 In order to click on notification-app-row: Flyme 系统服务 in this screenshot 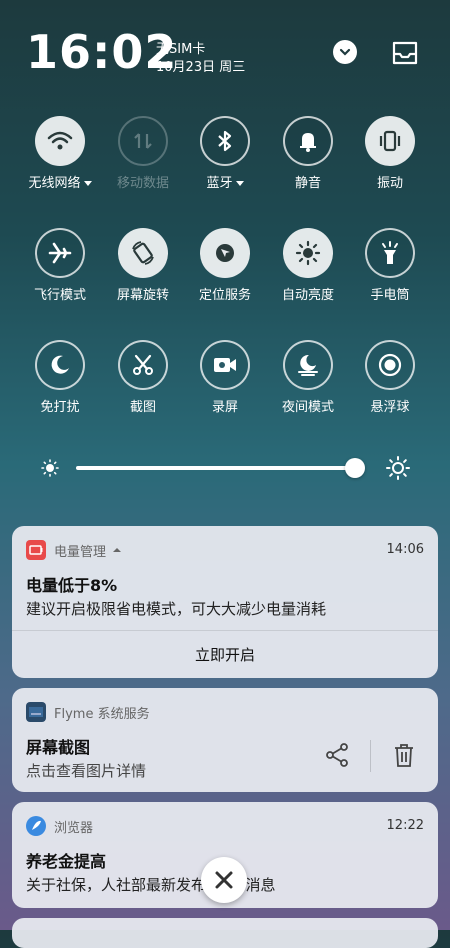, I will do `click(88, 712)`.